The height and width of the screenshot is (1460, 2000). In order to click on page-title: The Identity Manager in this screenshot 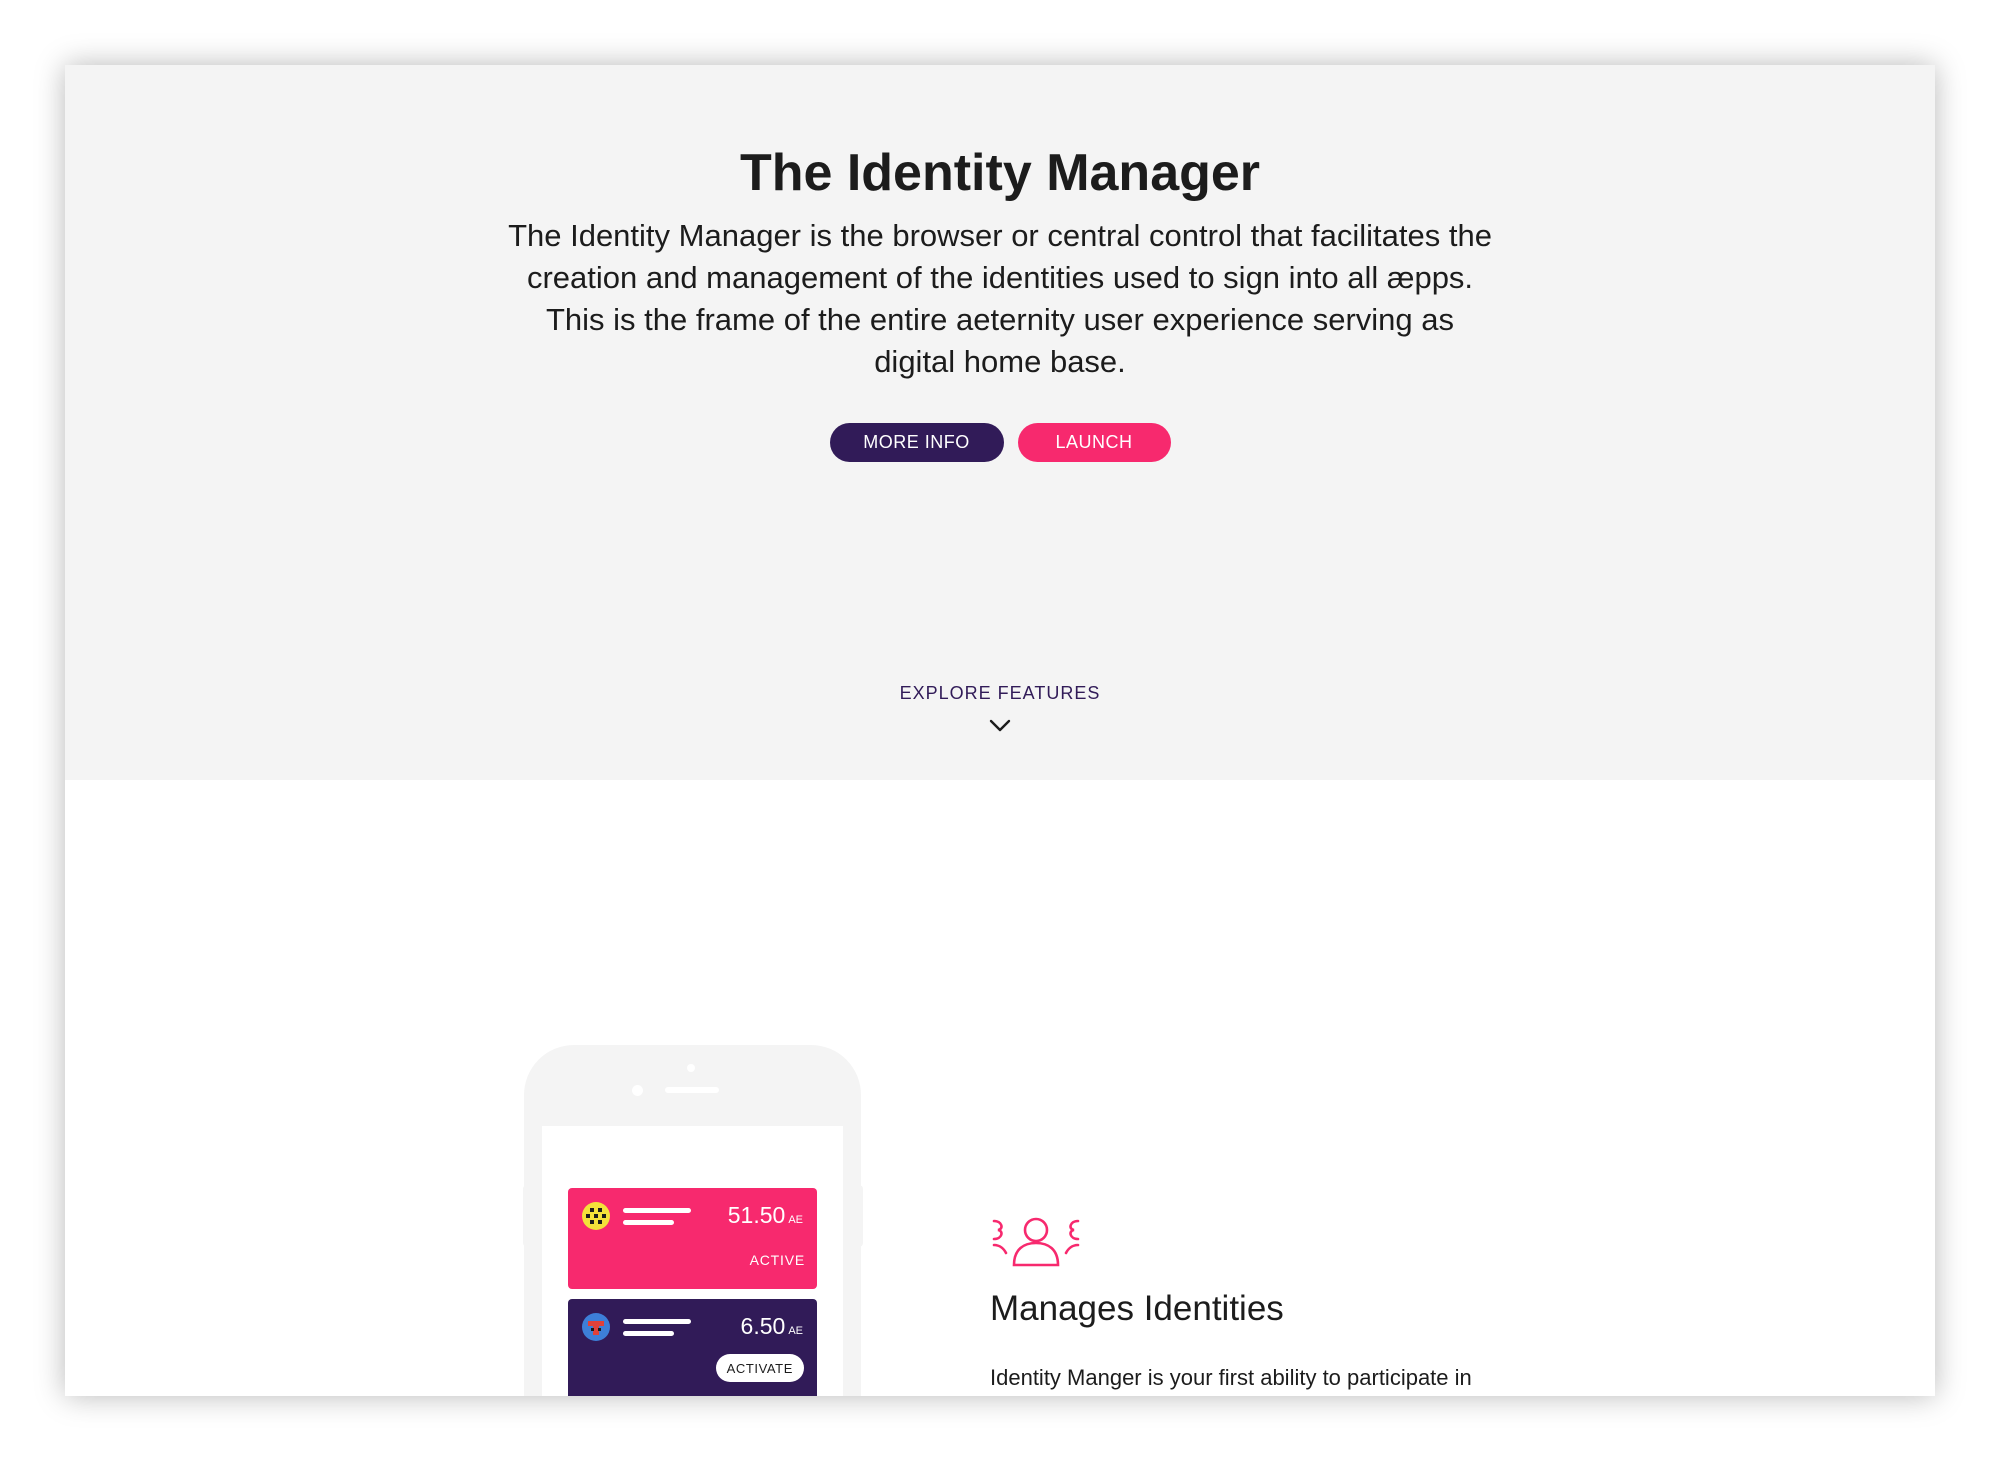, I will do `click(1000, 173)`.